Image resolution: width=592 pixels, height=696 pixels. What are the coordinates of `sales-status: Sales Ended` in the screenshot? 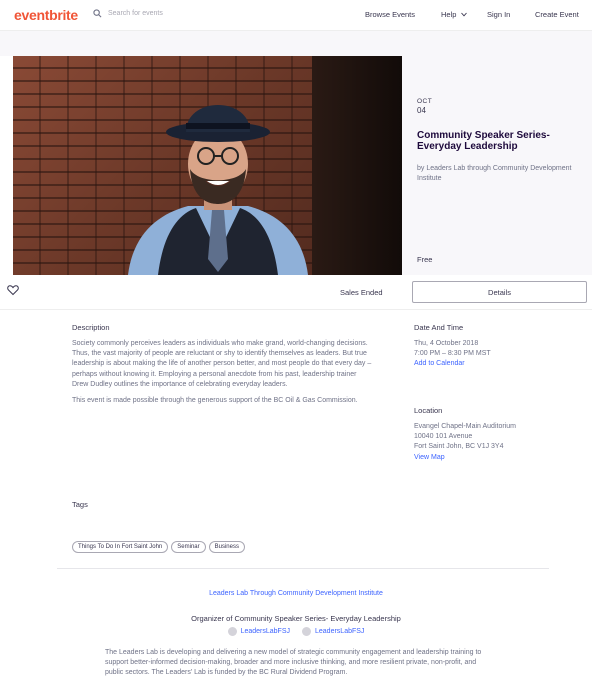 It's located at (361, 292).